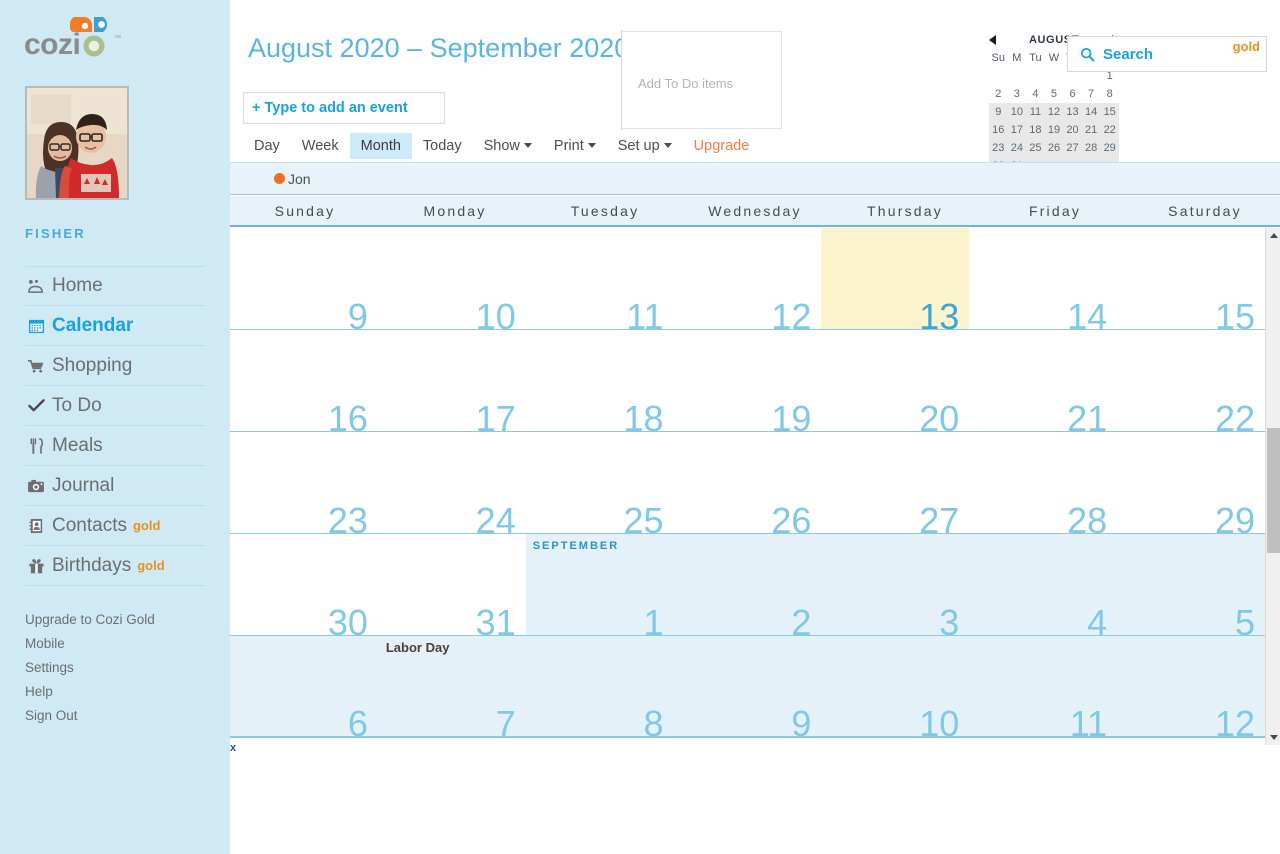  Describe the element at coordinates (1109, 112) in the screenshot. I see `mini-calendar-day: 15` at that location.